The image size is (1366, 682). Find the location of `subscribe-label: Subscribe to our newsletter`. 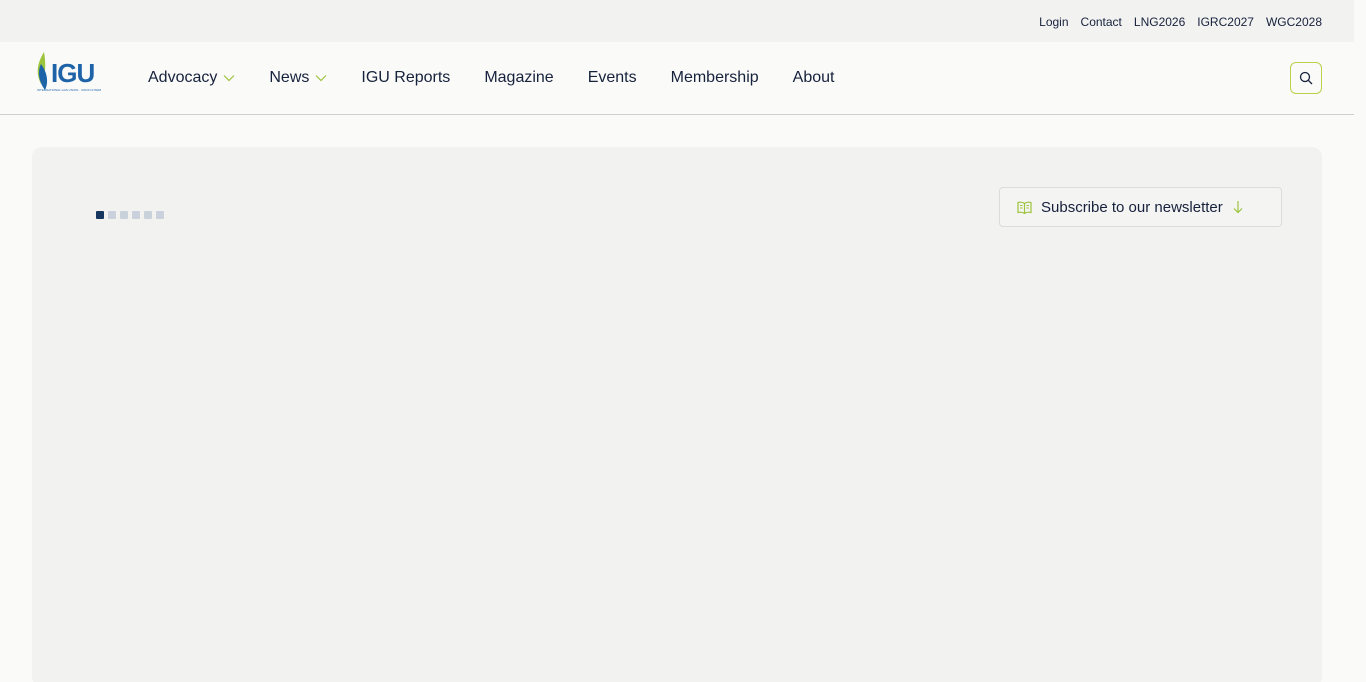

subscribe-label: Subscribe to our newsletter is located at coordinates (1132, 207).